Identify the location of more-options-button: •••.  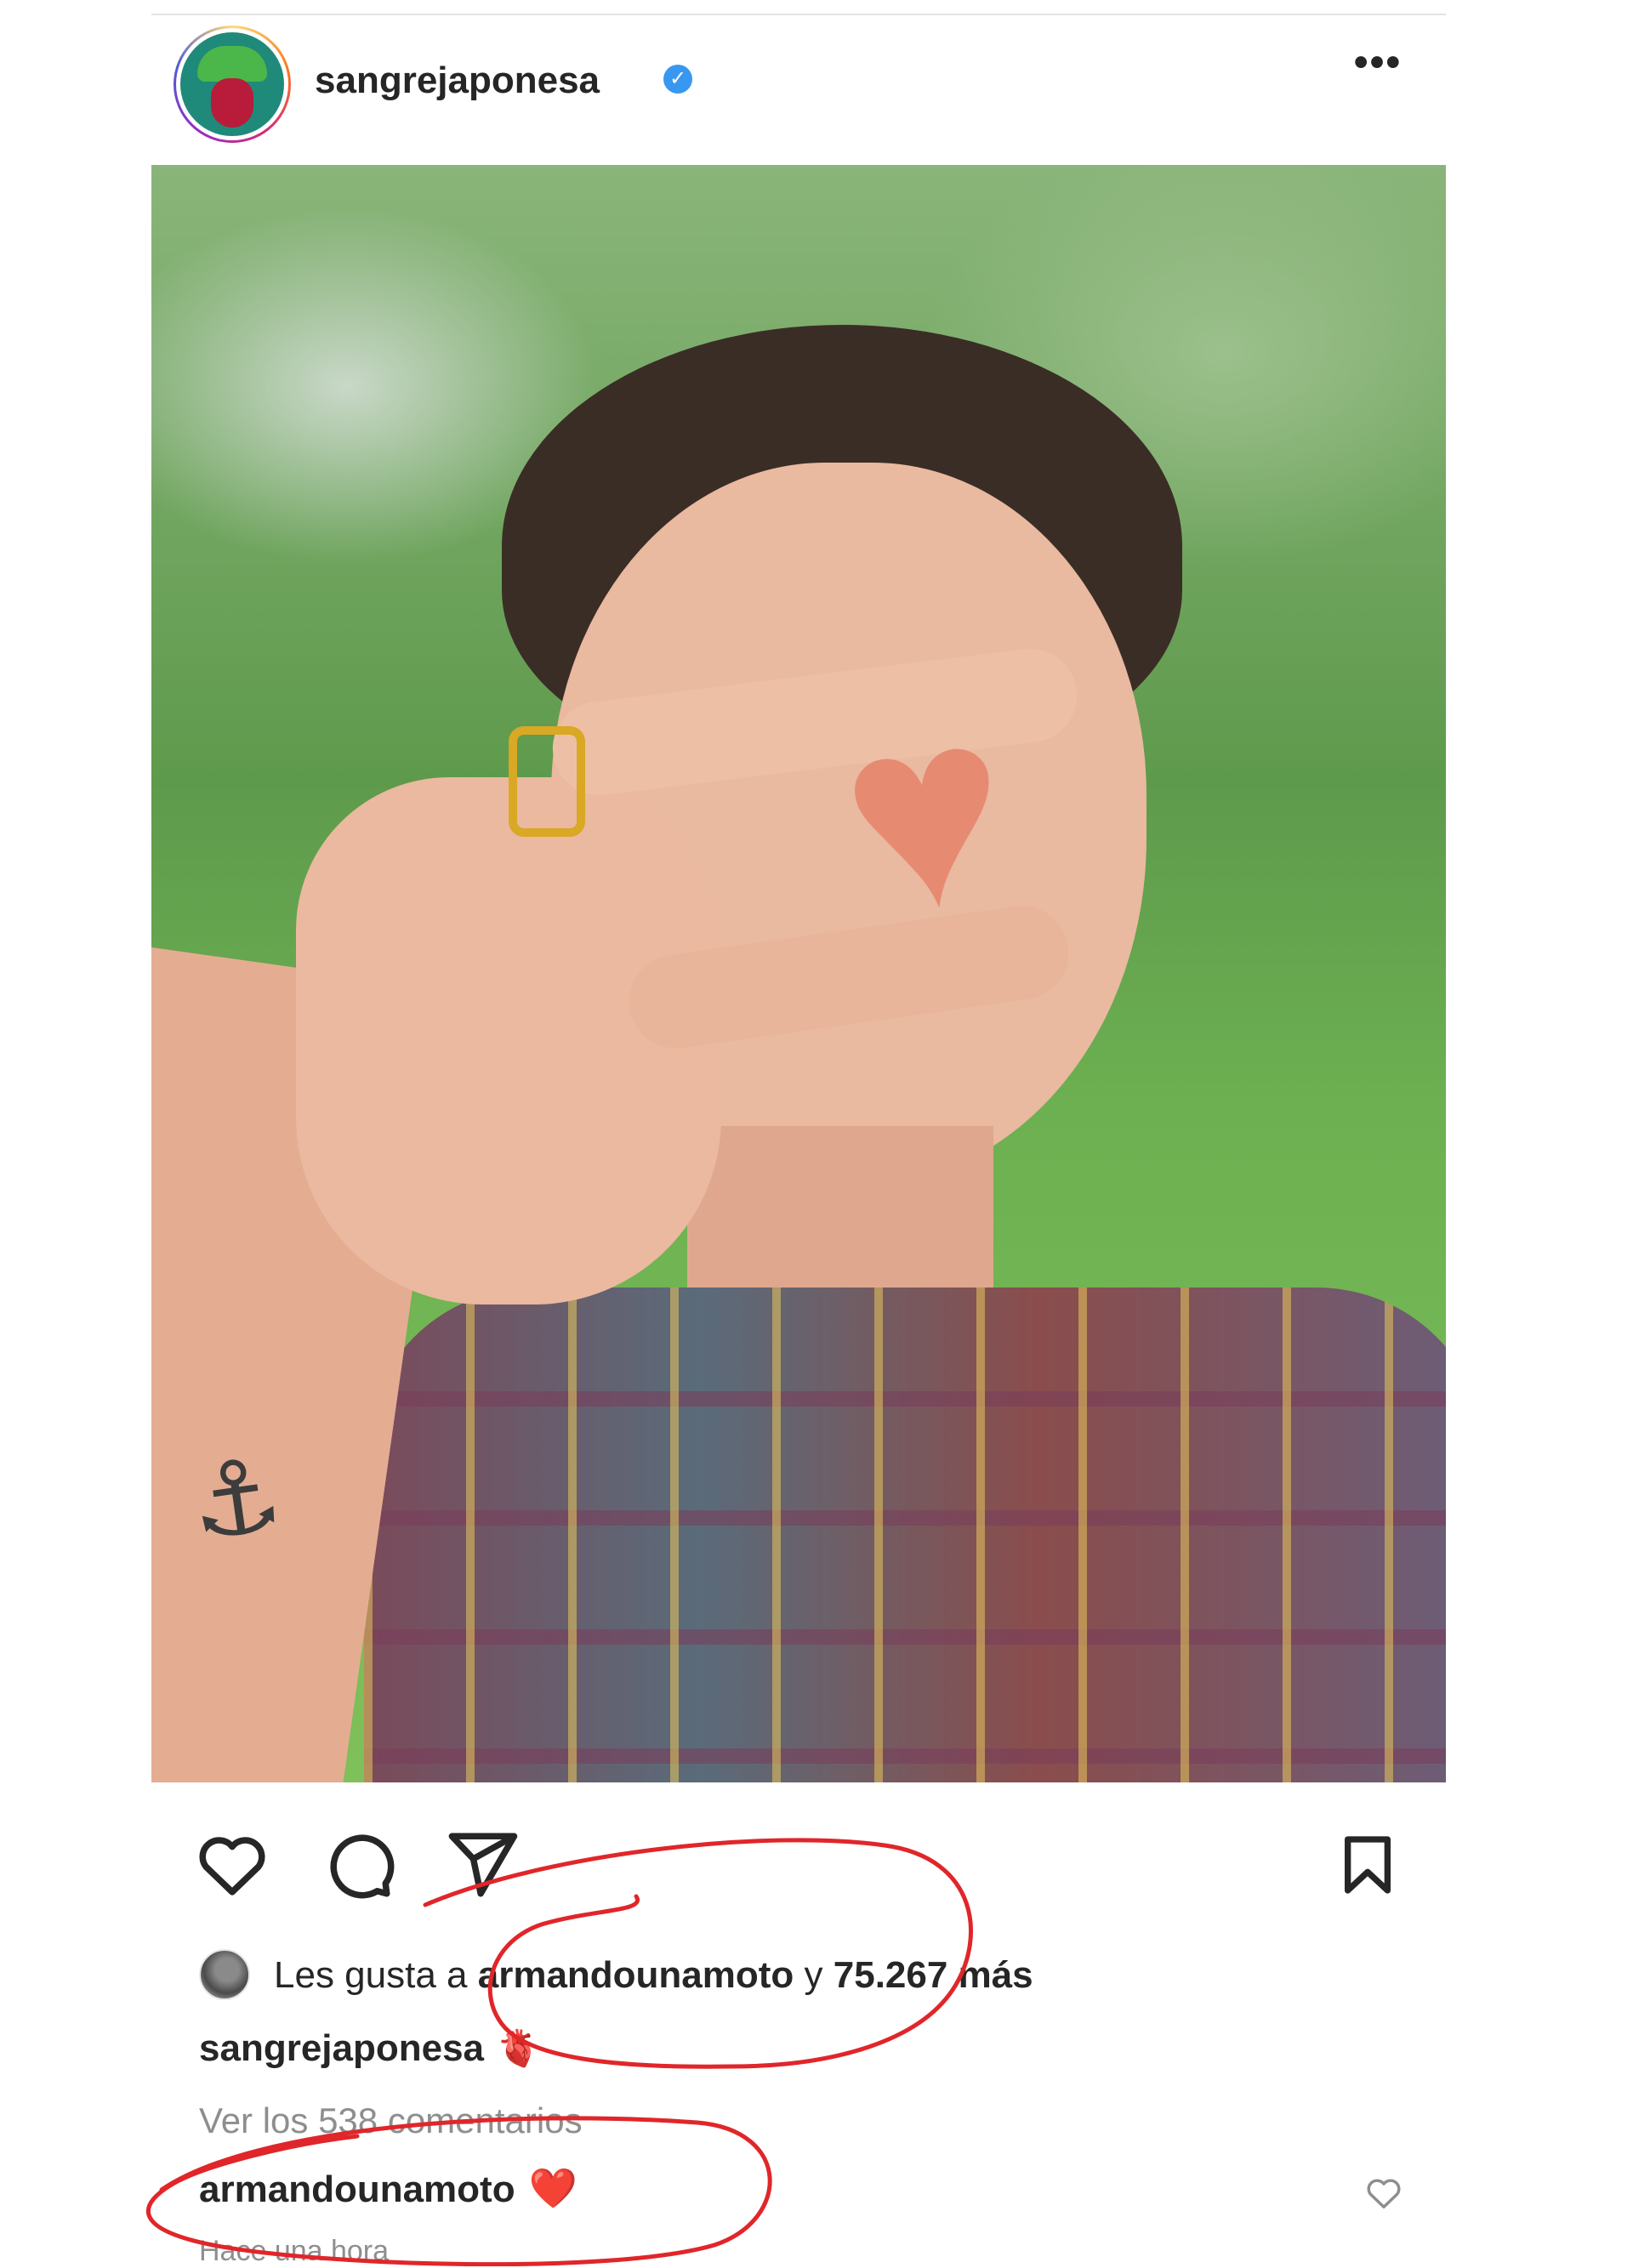
(1378, 65).